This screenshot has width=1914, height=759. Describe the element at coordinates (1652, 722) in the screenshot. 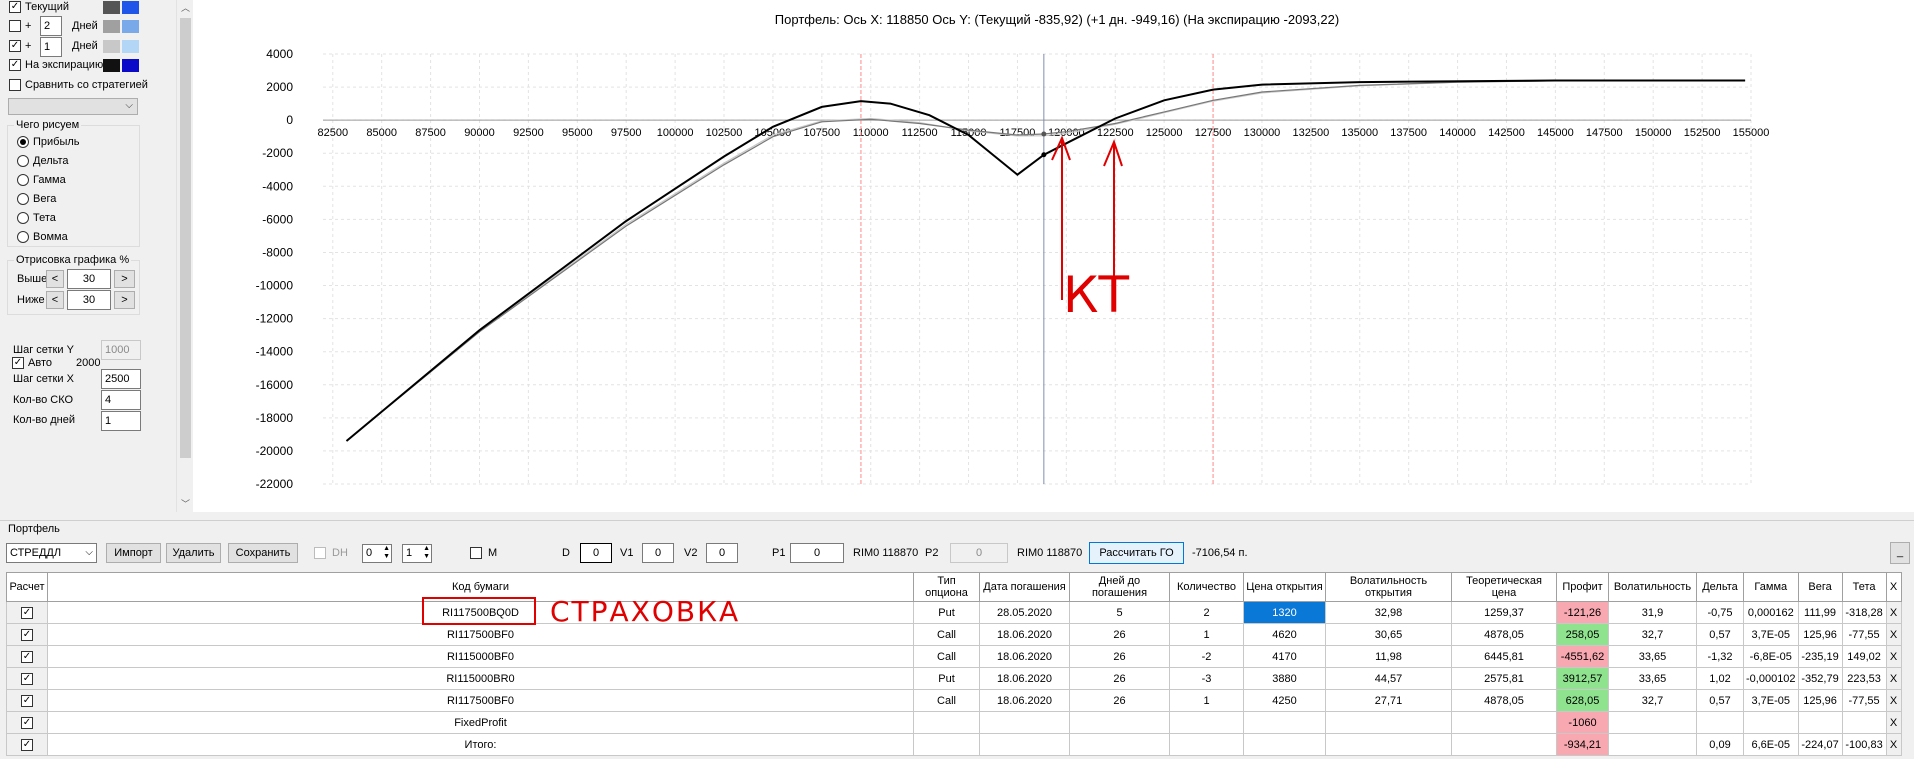

I see `vol-cell` at that location.